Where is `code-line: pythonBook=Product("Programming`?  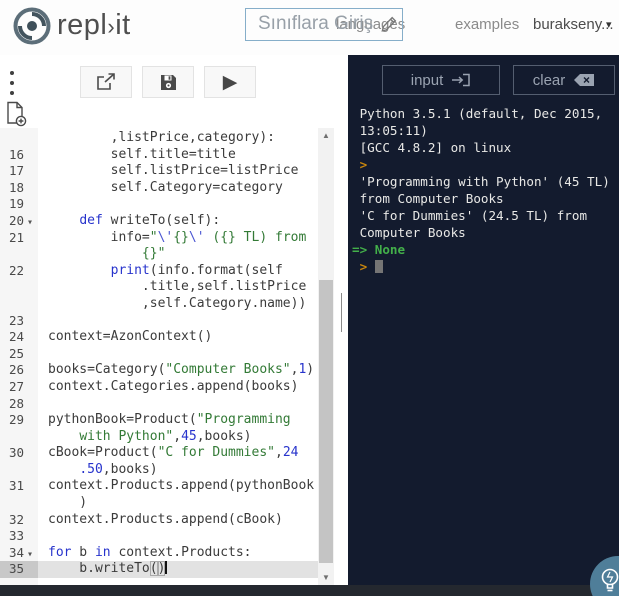 code-line: pythonBook=Product("Programming is located at coordinates (169, 420).